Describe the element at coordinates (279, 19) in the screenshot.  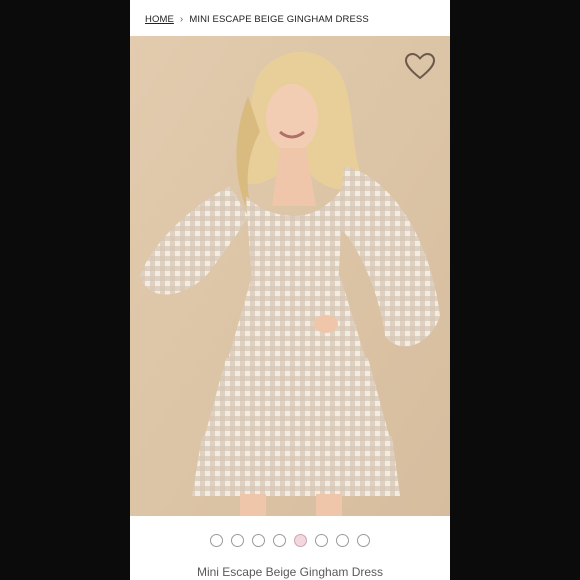
I see `breadcrumb-current: MINI ESCAPE BEIGE GINGHAM DRESS` at that location.